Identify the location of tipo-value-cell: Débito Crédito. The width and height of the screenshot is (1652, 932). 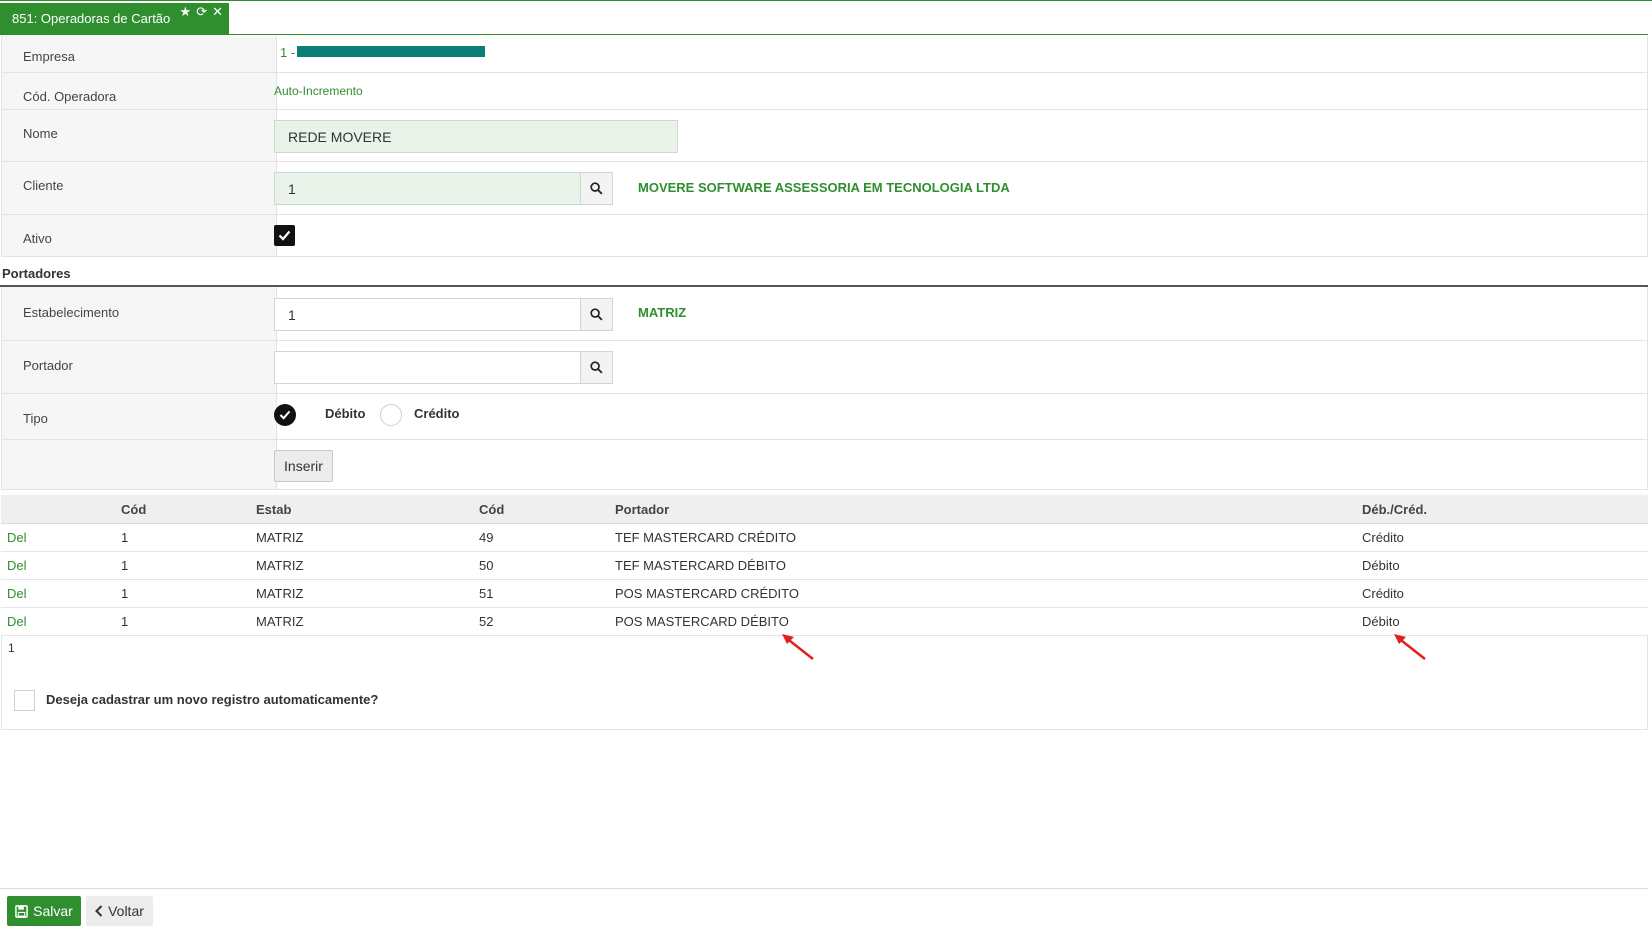
(960, 416).